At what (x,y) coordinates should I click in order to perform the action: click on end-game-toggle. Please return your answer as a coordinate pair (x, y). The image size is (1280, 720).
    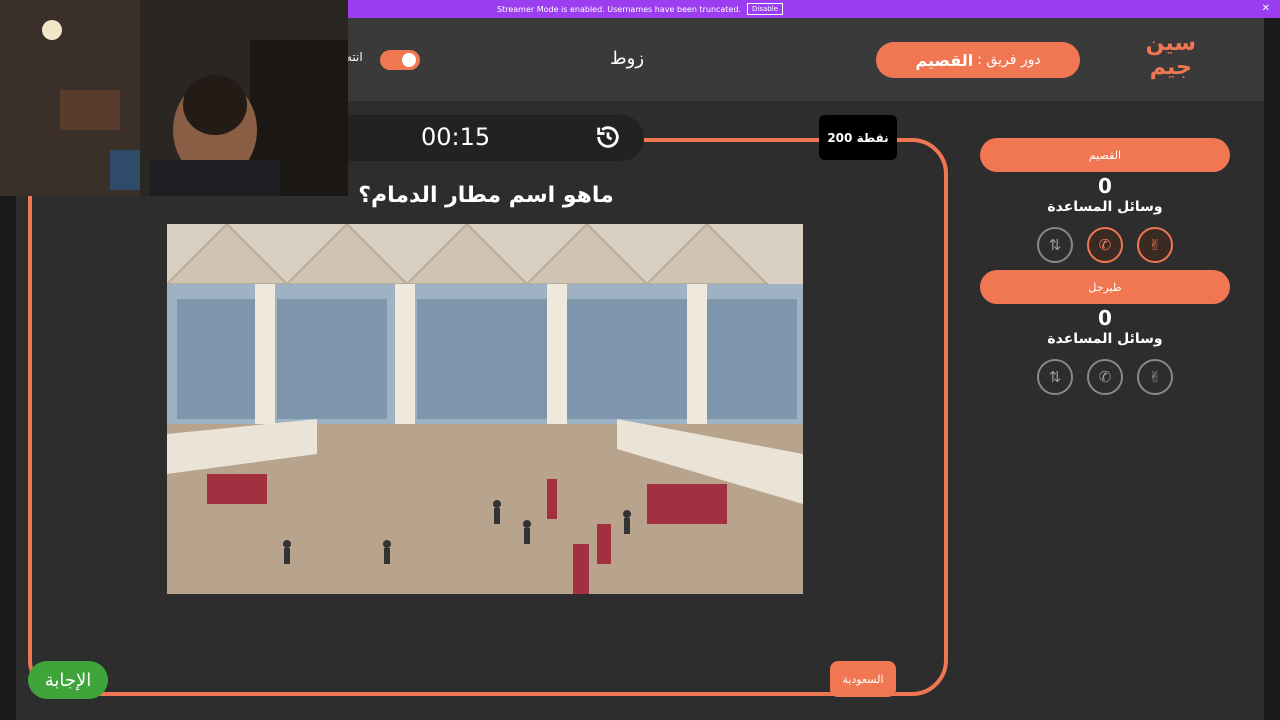
    Looking at the image, I should click on (400, 60).